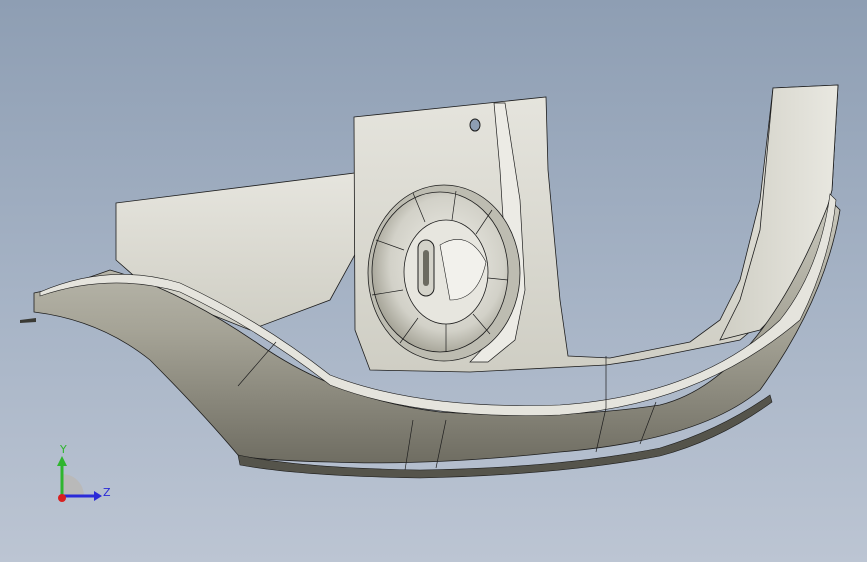  What do you see at coordinates (444, 273) in the screenshot?
I see `embossed-disc-feature` at bounding box center [444, 273].